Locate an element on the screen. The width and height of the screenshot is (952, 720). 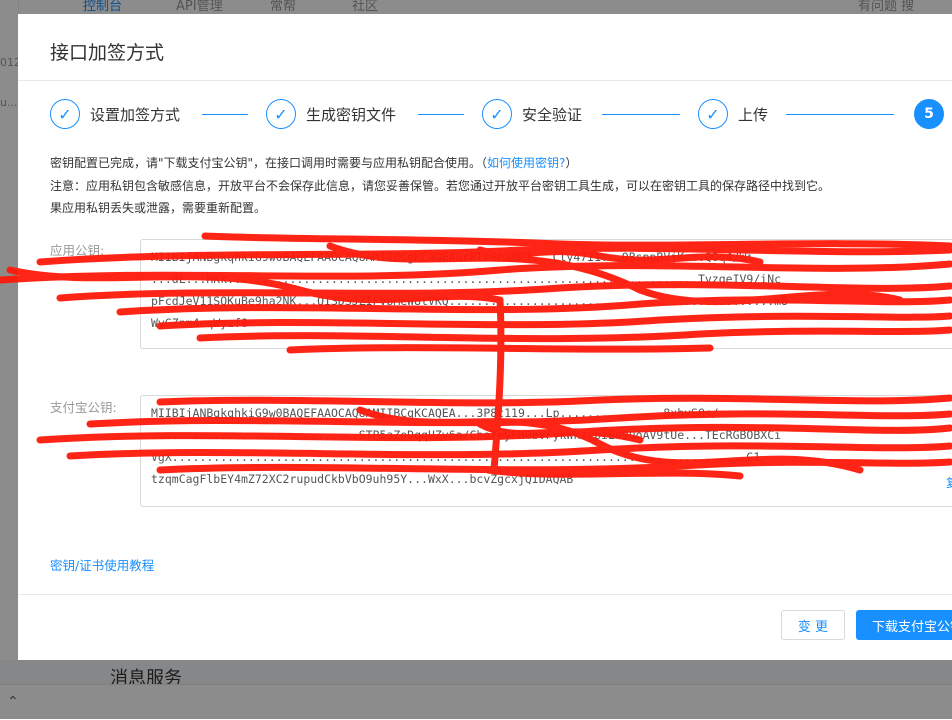
key-line: WyGZnm4eqWyzf8 is located at coordinates (199, 323).